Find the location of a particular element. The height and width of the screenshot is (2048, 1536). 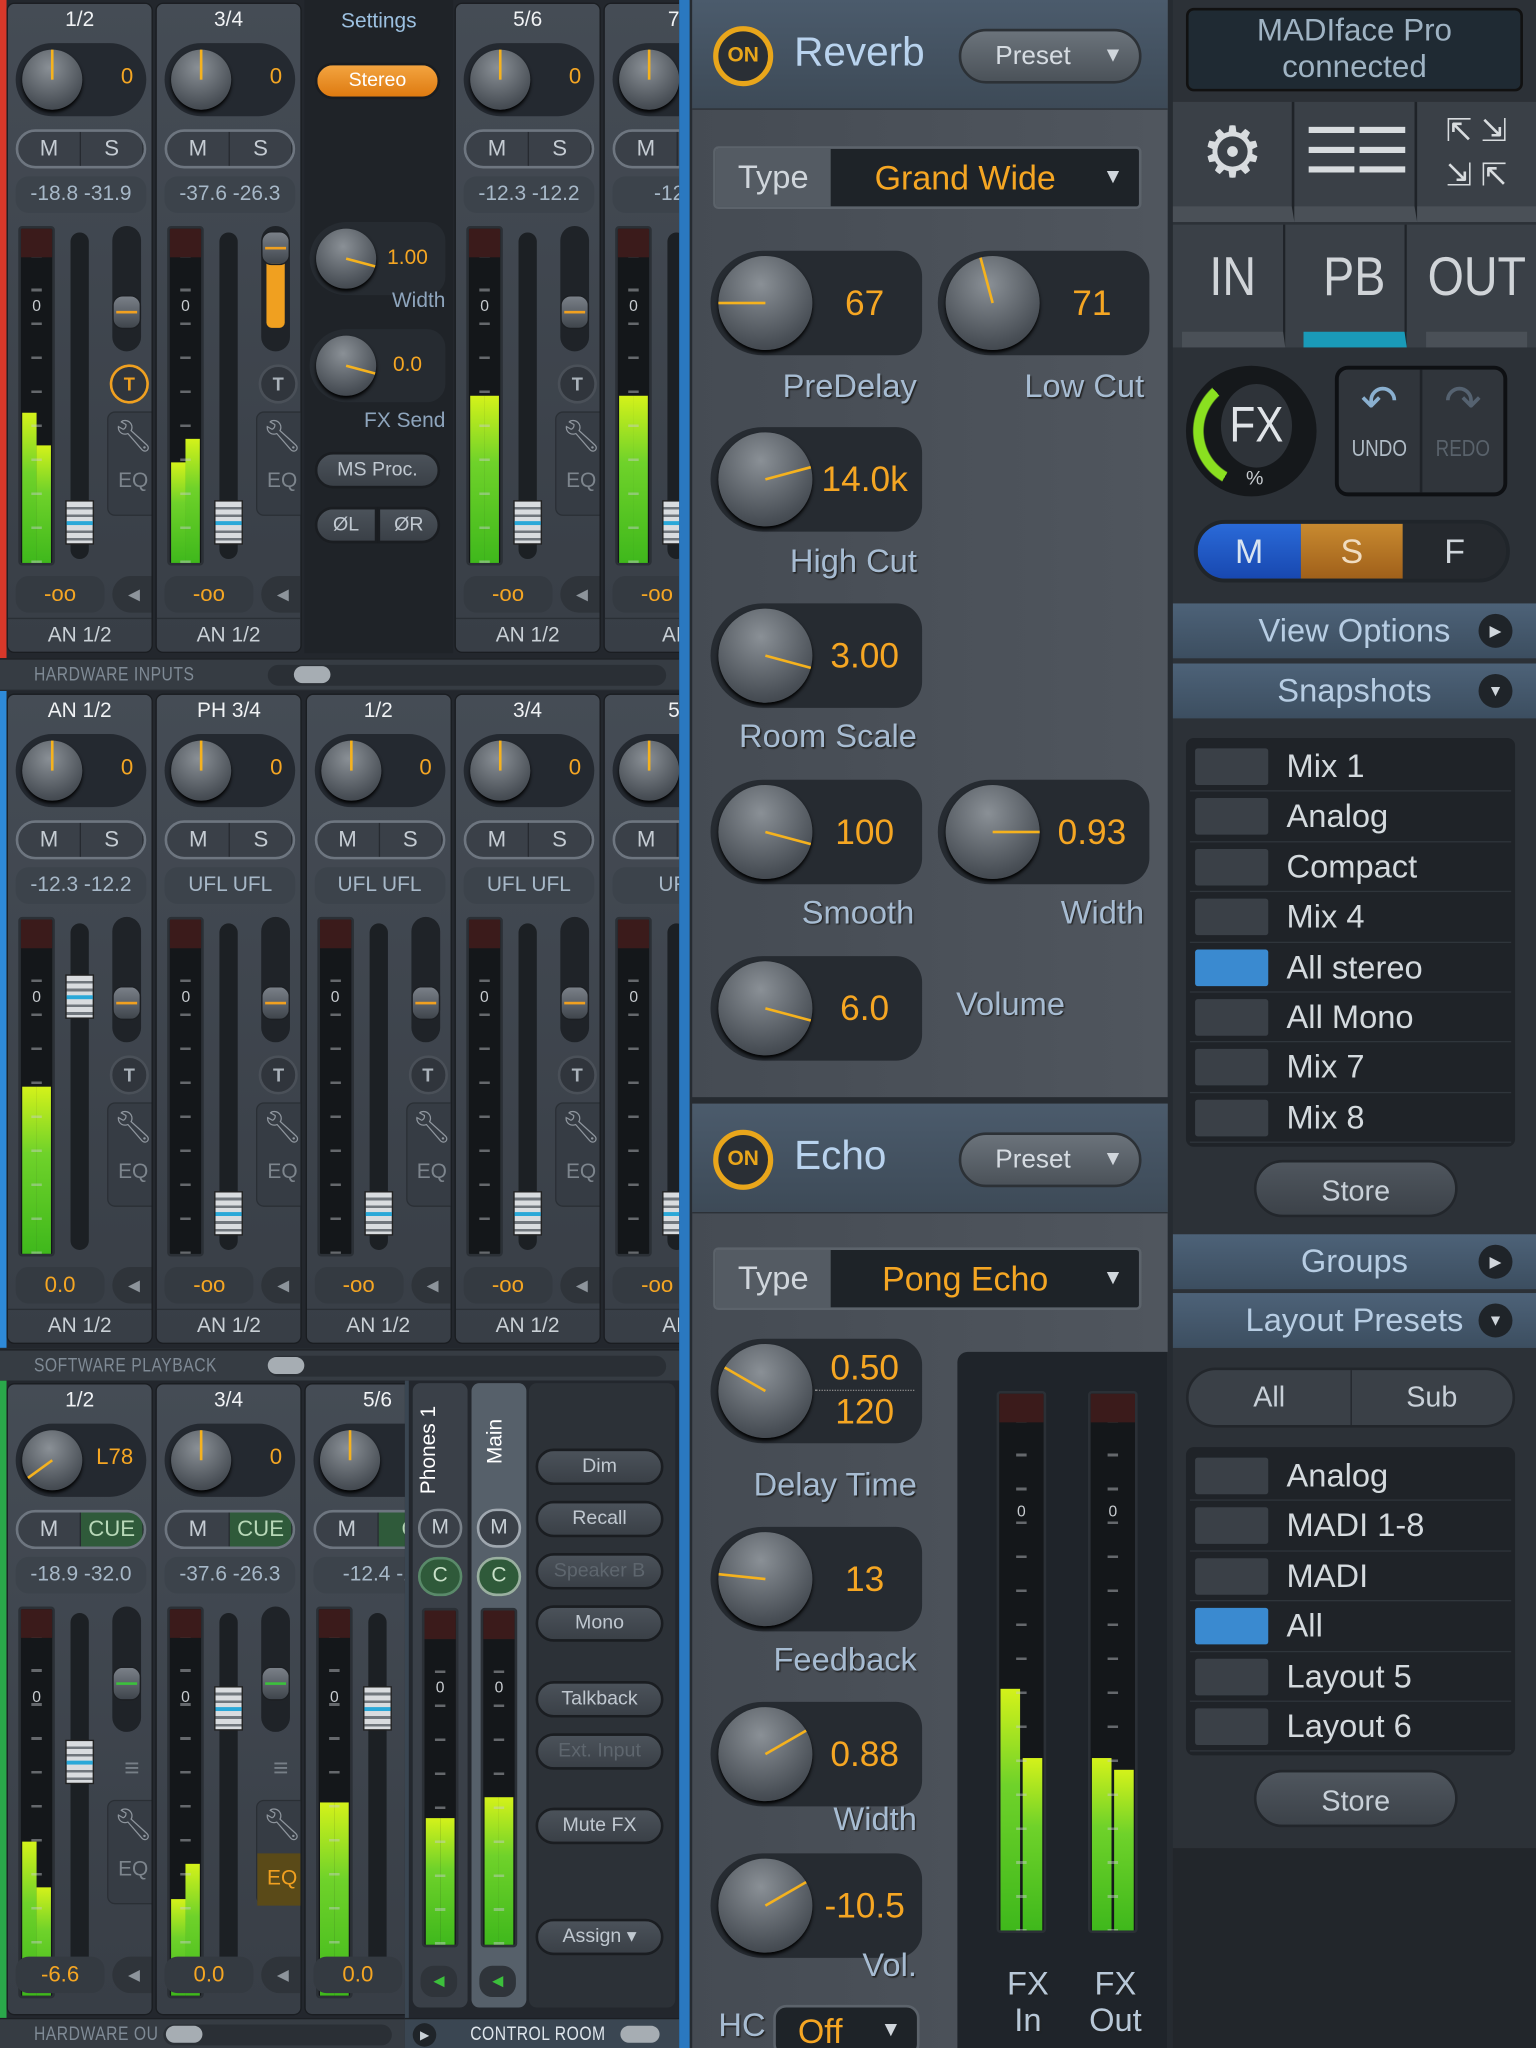

ms-proc-button: MS Proc. is located at coordinates (377, 470).